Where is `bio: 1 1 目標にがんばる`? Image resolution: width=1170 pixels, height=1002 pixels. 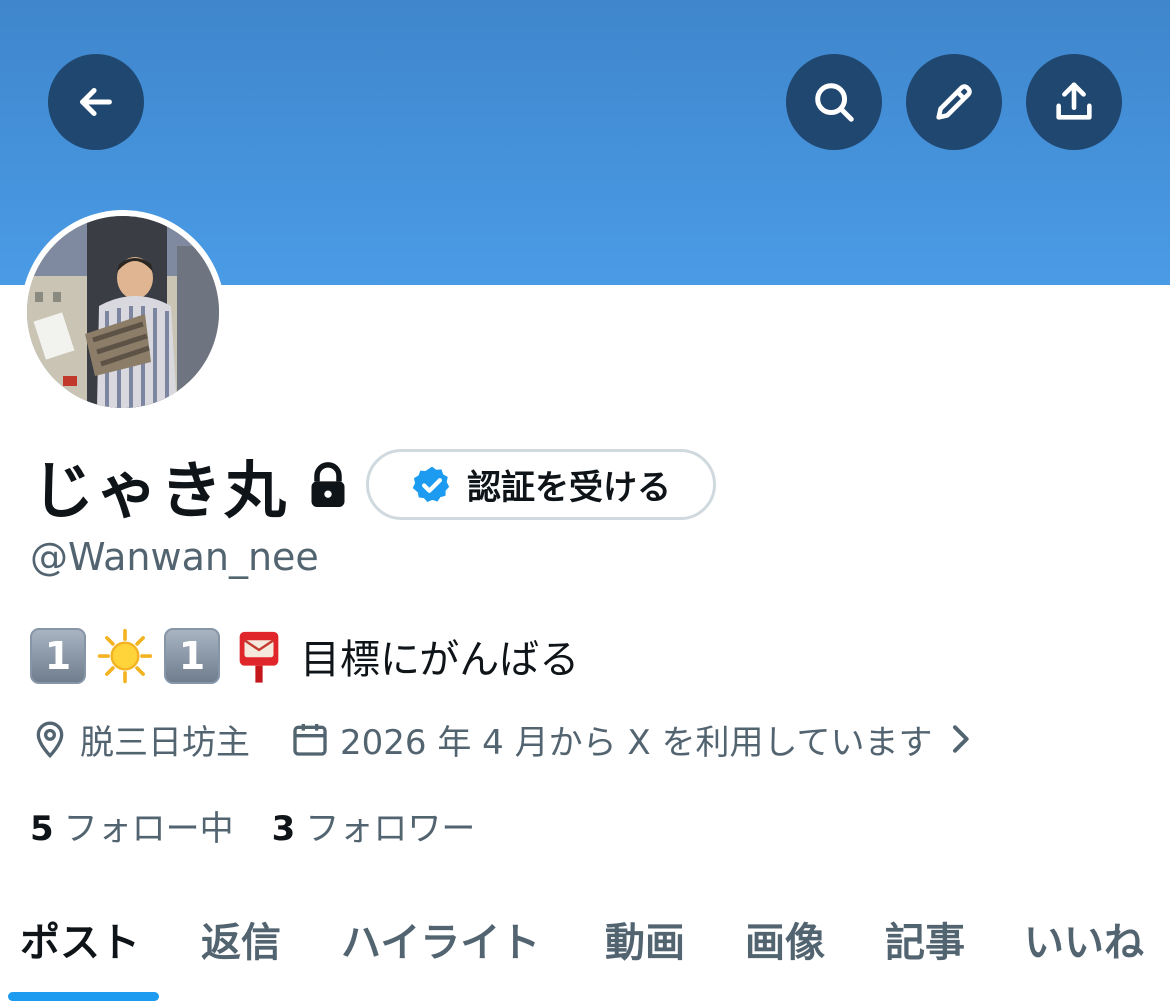
bio: 1 1 目標にがんばる is located at coordinates (304, 656).